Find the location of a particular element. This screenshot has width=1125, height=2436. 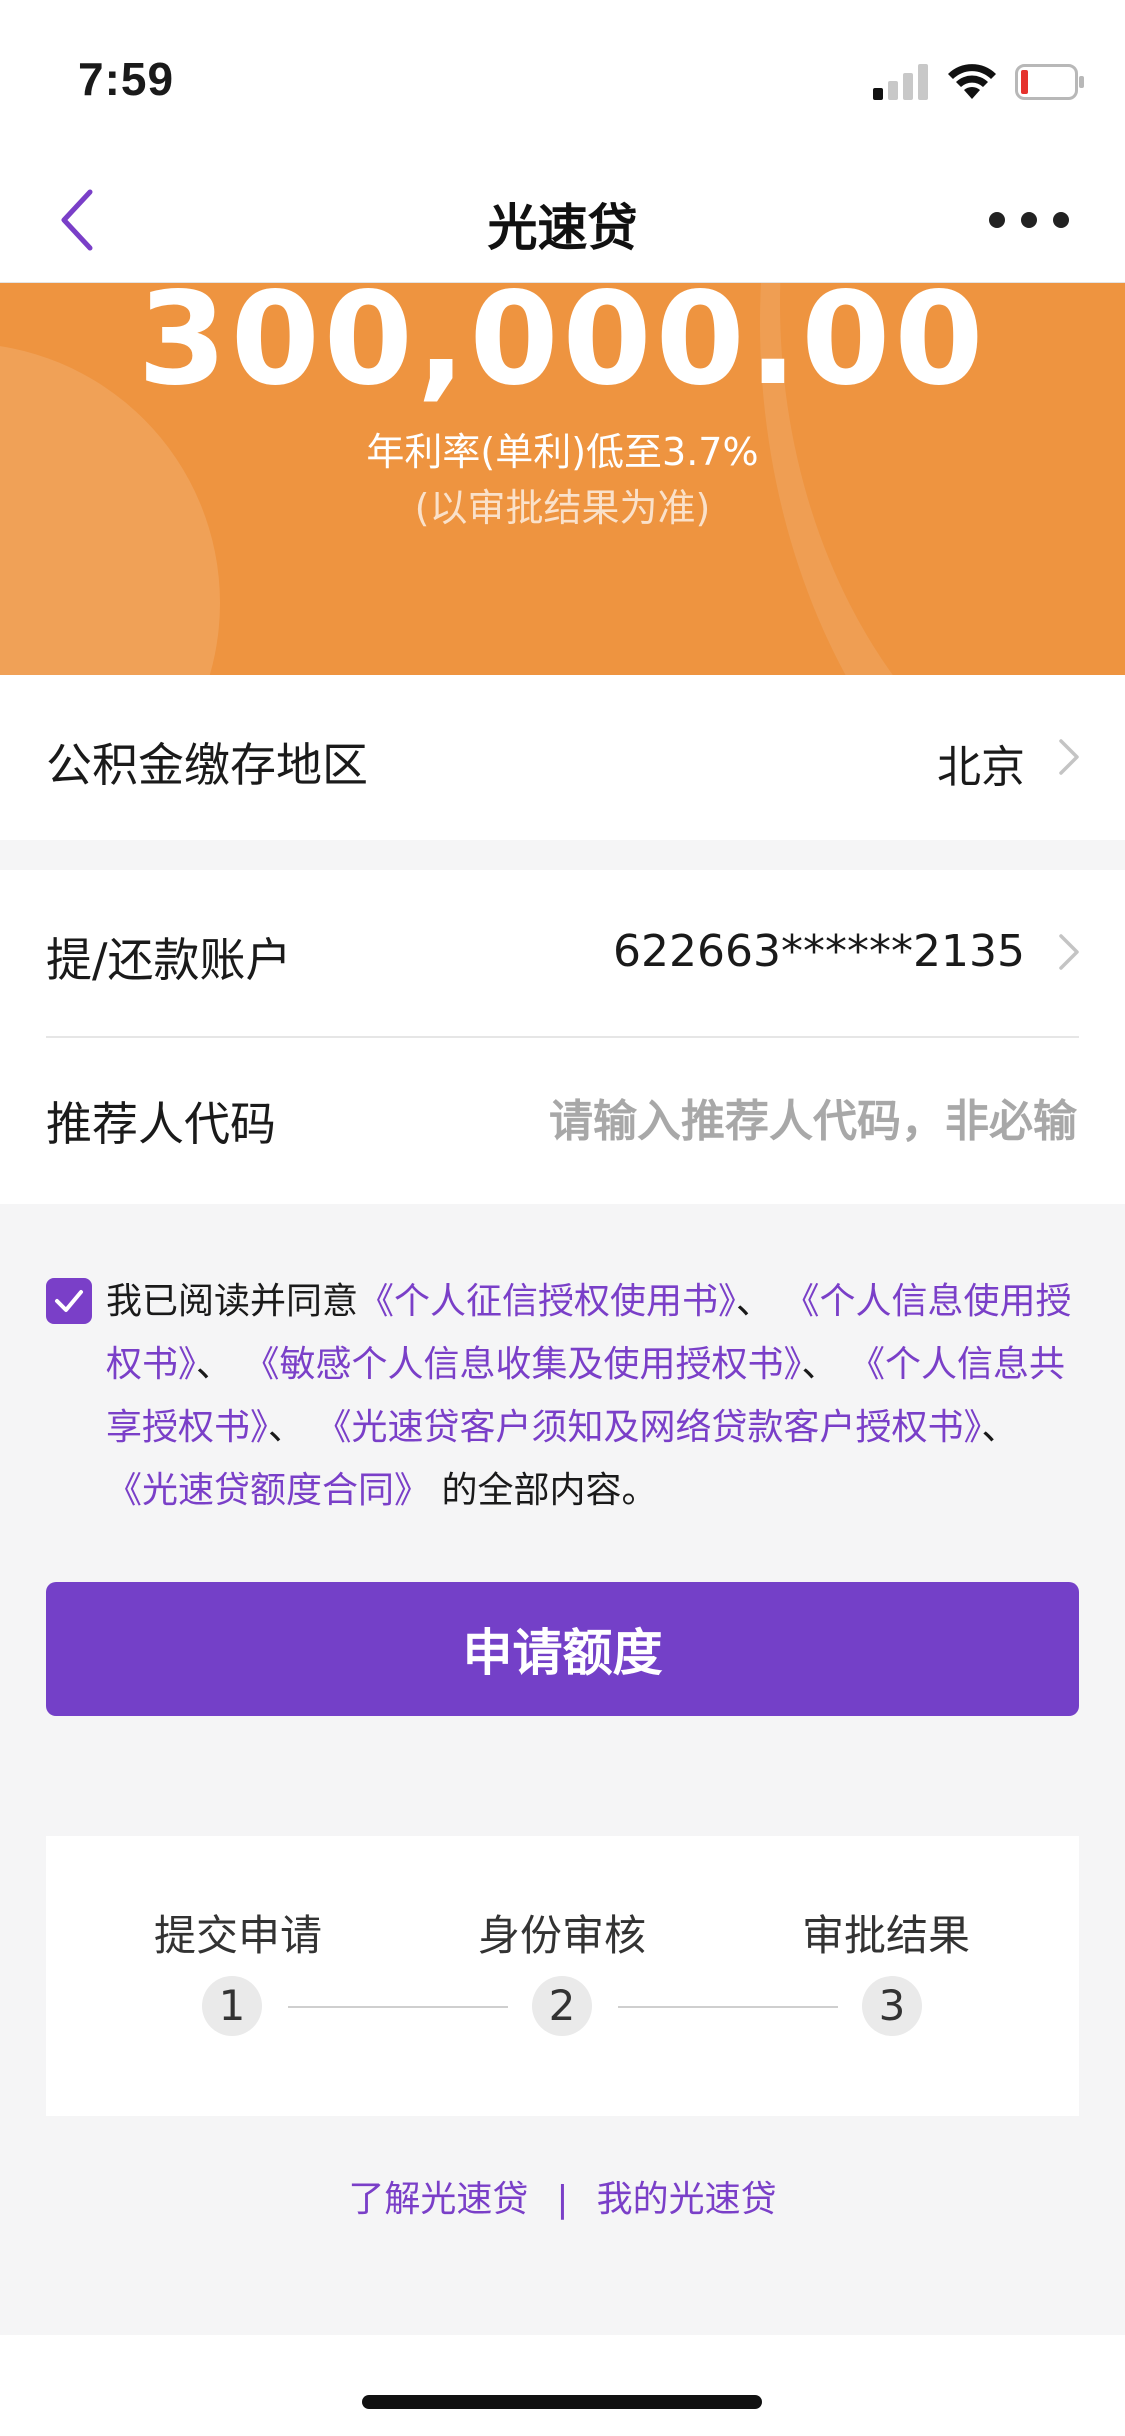

cellular-signal-icon is located at coordinates (900, 82).